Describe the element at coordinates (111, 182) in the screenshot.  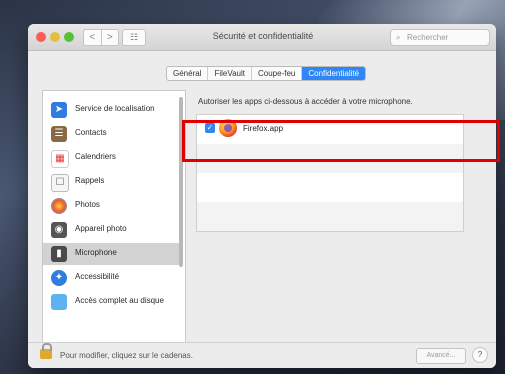
I see `sidebar-item-reminders: ☐ Rappels` at that location.